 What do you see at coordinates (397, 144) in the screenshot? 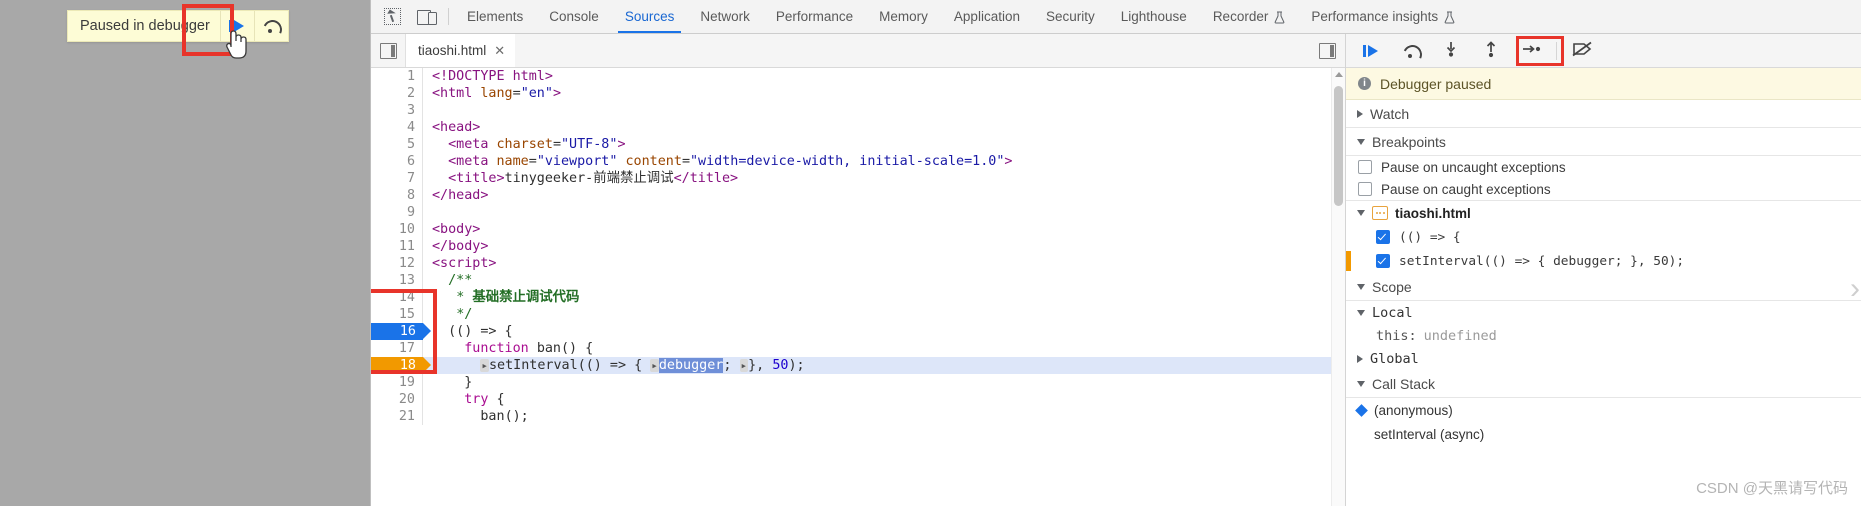
I see `line-number-gutter: 5` at bounding box center [397, 144].